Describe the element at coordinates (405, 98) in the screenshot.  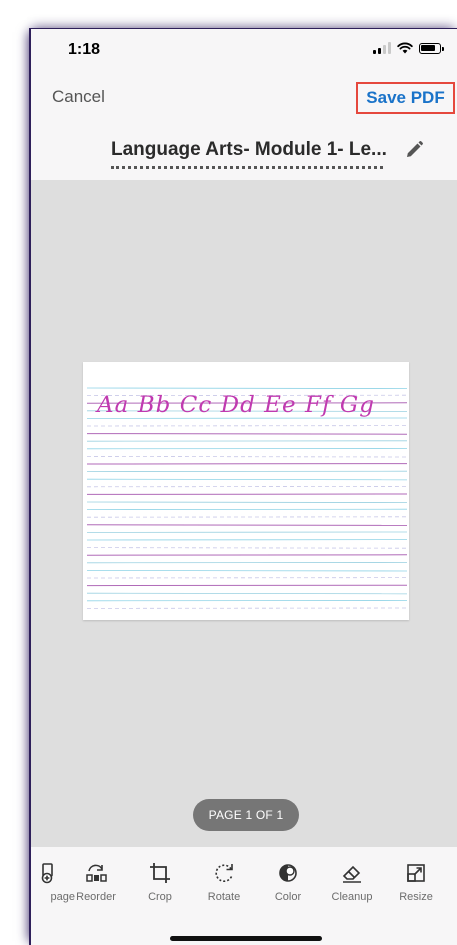
I see `save-pdf-button: Save PDF` at that location.